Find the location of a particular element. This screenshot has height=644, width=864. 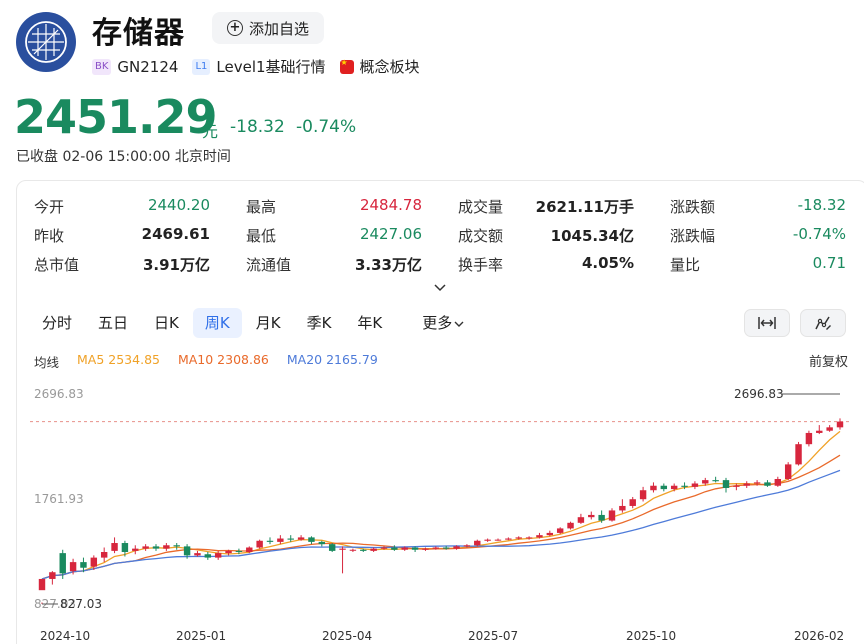

fit-width-button is located at coordinates (767, 323).